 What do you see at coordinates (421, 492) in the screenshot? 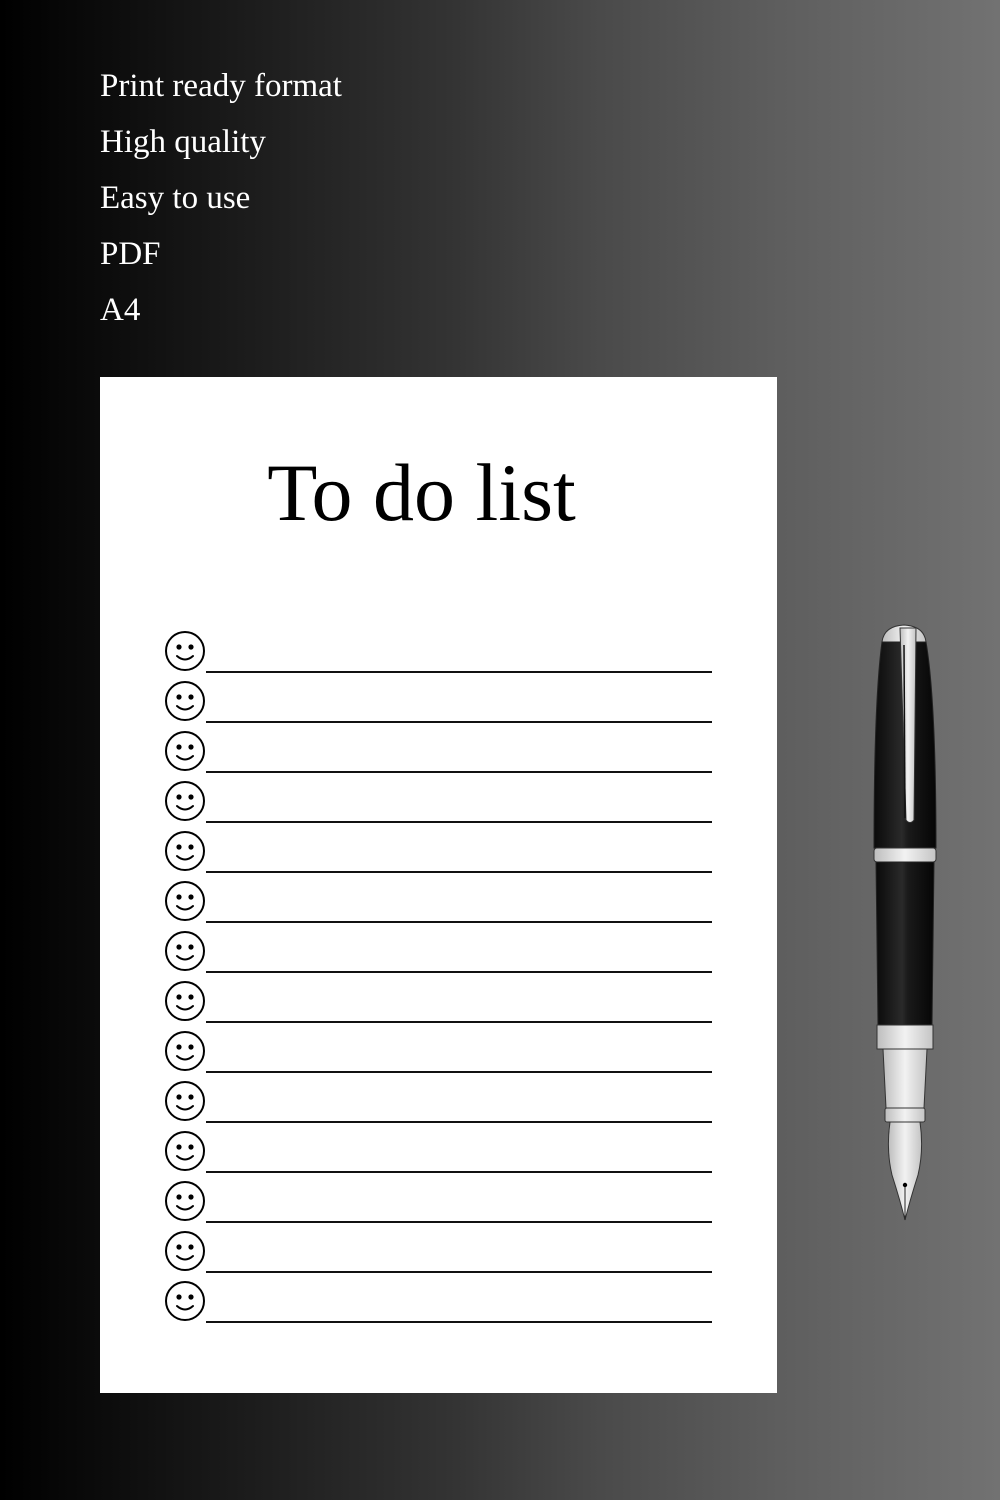
I see `sheet-title: To do list` at bounding box center [421, 492].